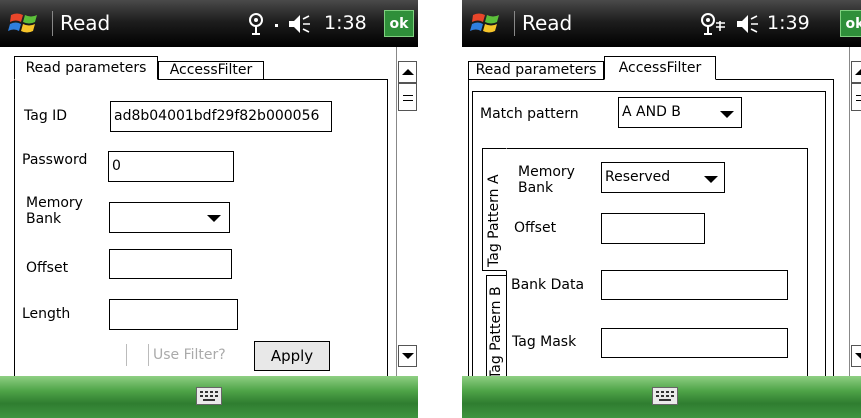  I want to click on tab-tag-pattern-b: Tag Pattern B, so click(496, 327).